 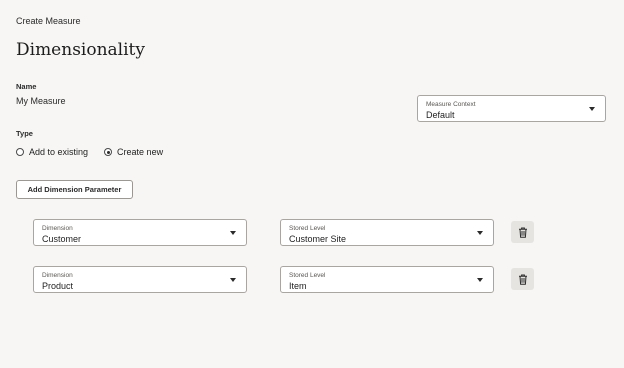 What do you see at coordinates (80, 50) in the screenshot?
I see `page-title: Dimensionality` at bounding box center [80, 50].